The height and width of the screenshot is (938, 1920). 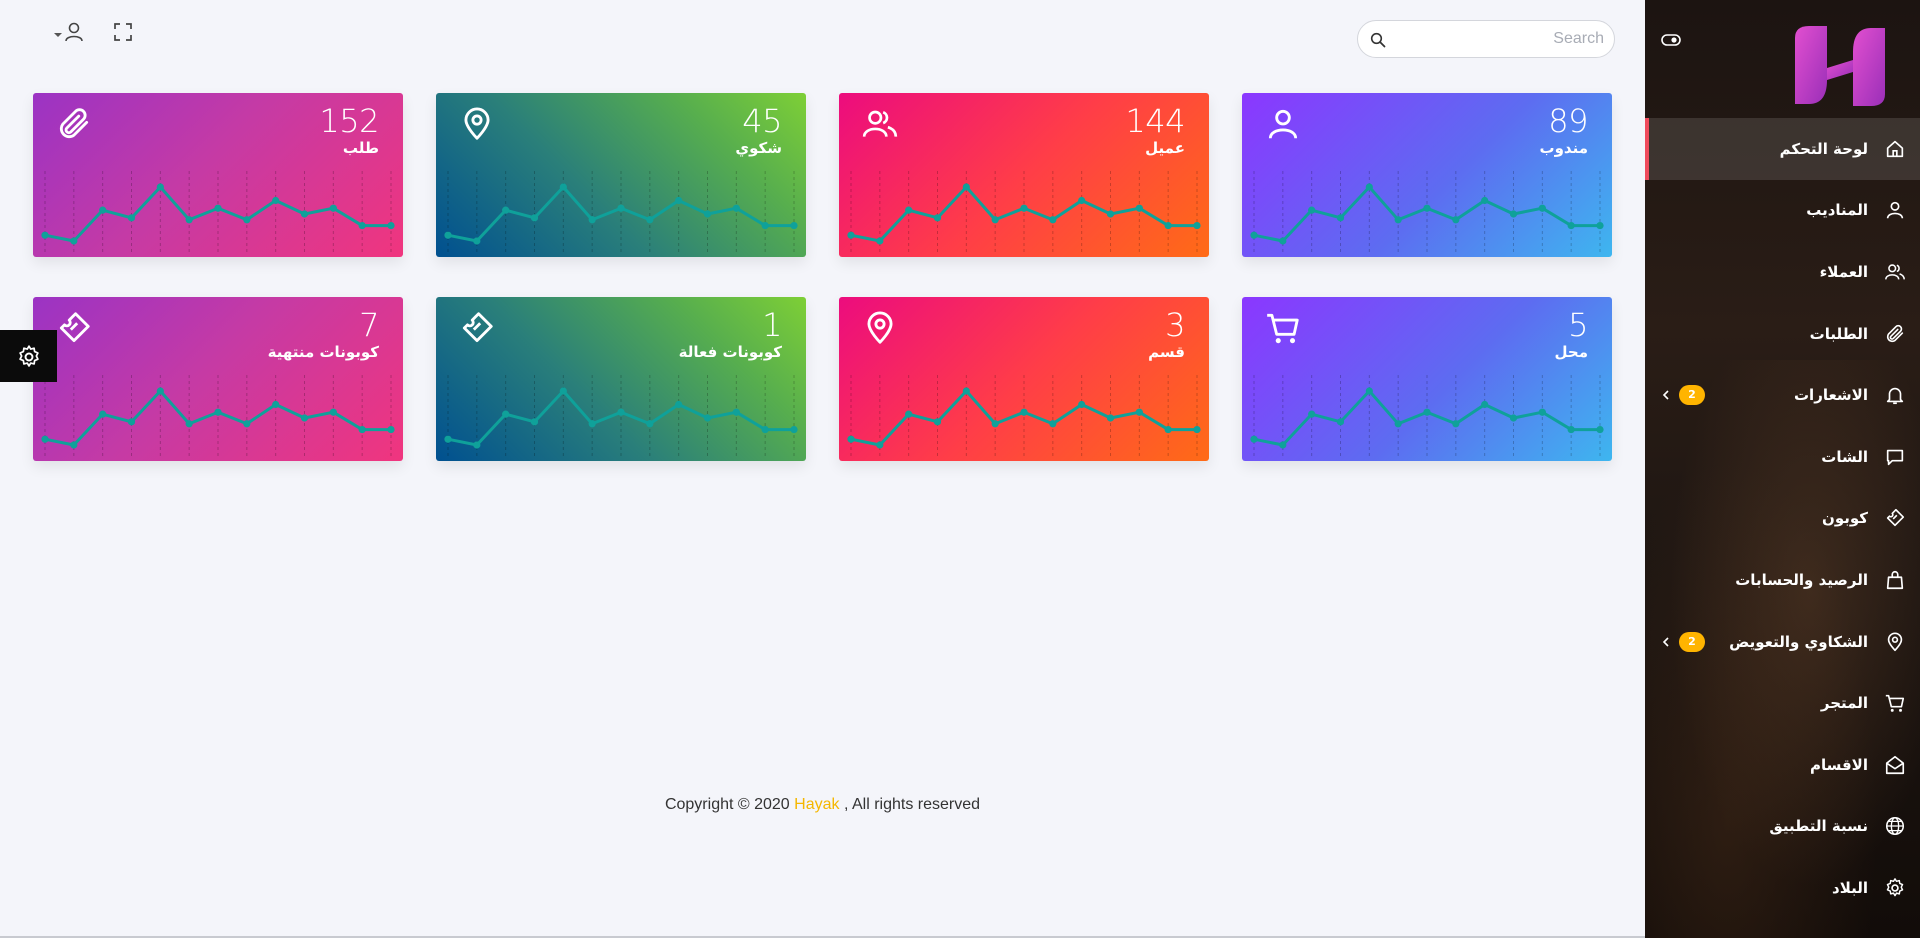 I want to click on settings-tab, so click(x=28, y=356).